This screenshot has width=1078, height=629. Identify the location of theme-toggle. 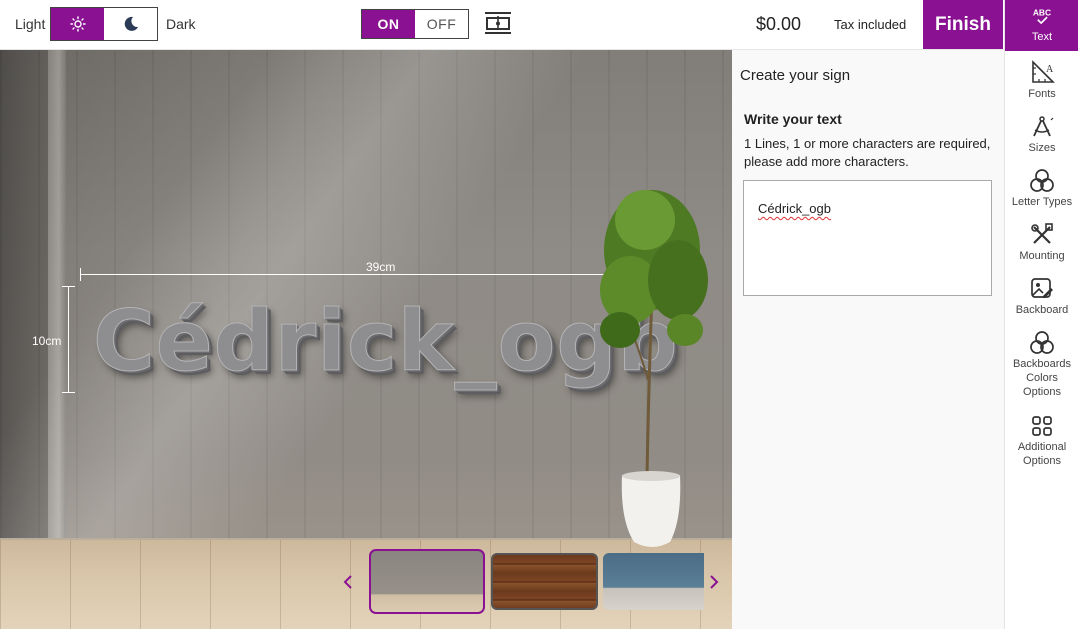
(104, 24).